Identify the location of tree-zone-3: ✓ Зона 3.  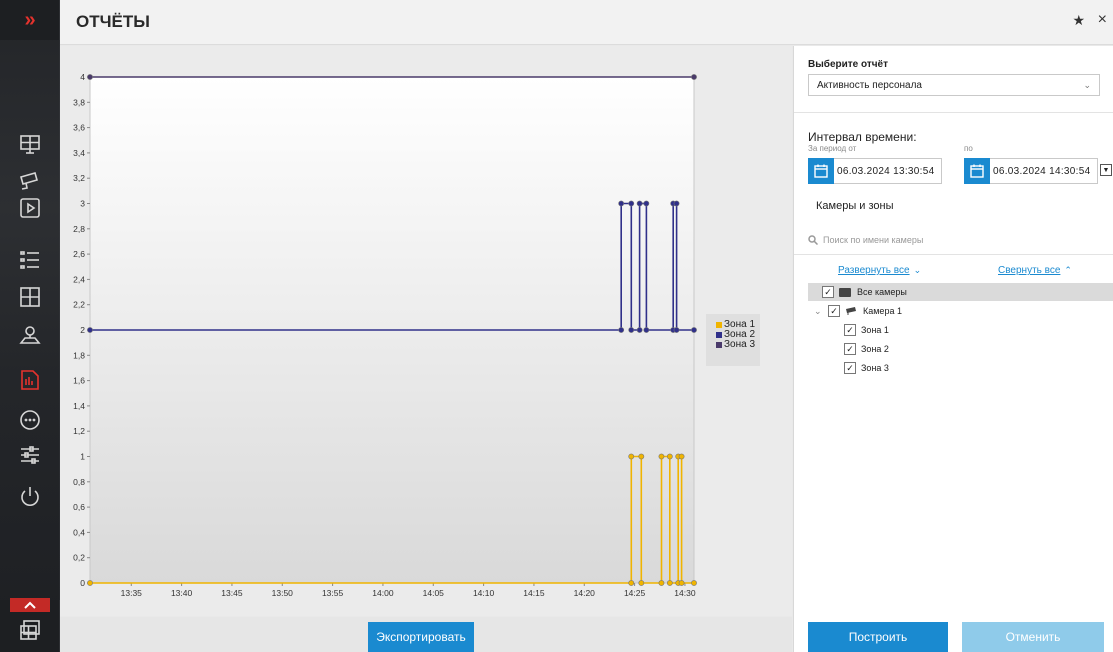
(848, 368).